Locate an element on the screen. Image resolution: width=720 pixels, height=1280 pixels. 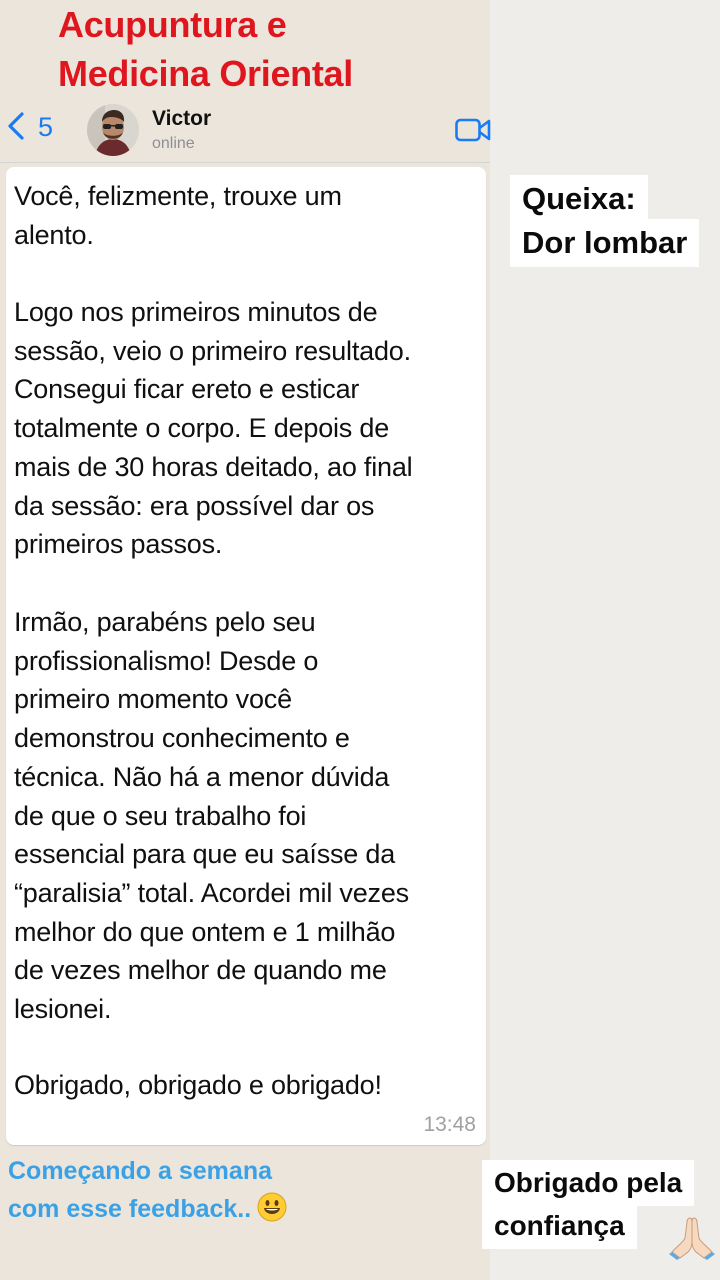
thanks-label-line1: Obrigado pela is located at coordinates (588, 1183).